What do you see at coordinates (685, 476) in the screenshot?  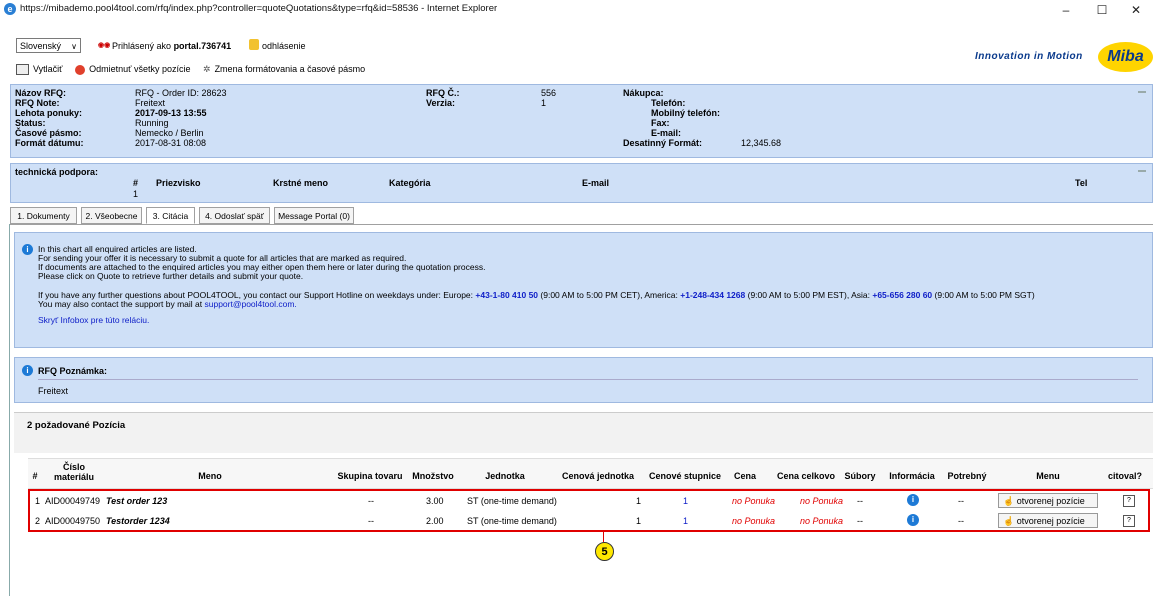 I see `column-header: Cenové stupnice` at bounding box center [685, 476].